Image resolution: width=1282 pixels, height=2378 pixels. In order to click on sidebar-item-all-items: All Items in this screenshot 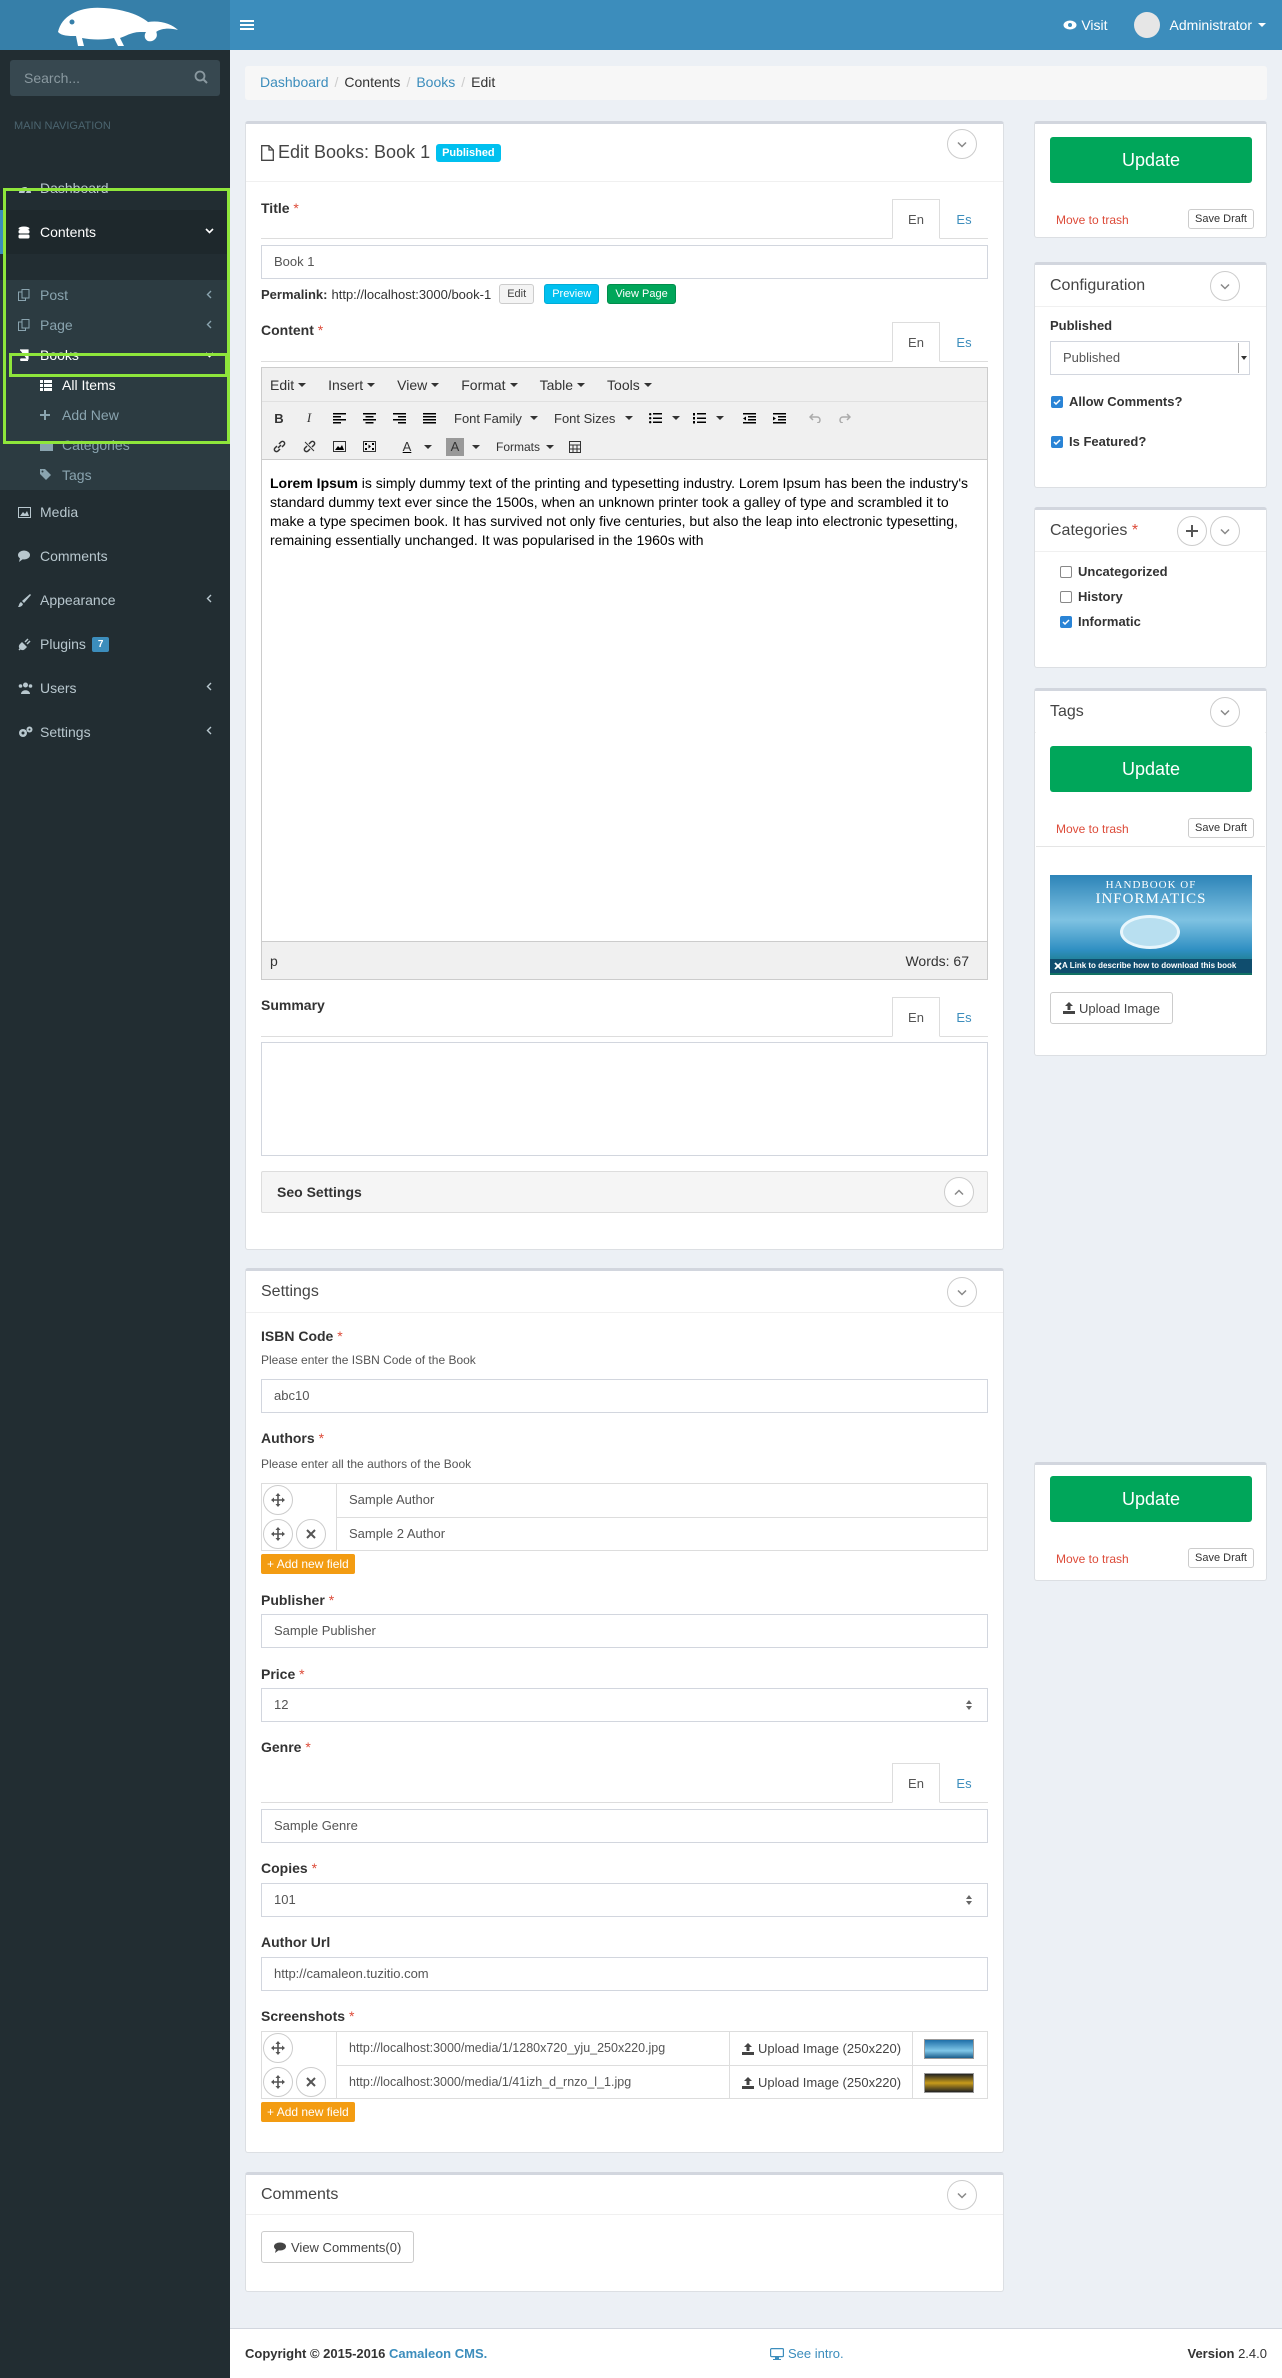, I will do `click(115, 385)`.